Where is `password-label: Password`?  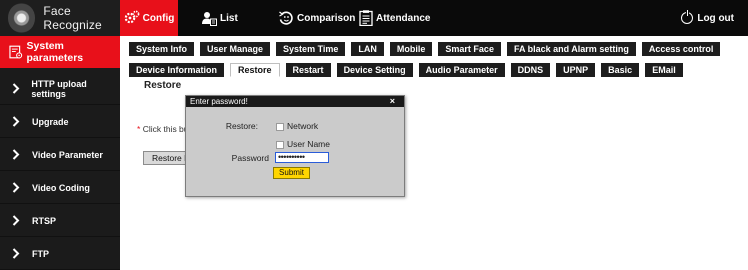
password-label: Password is located at coordinates (250, 158).